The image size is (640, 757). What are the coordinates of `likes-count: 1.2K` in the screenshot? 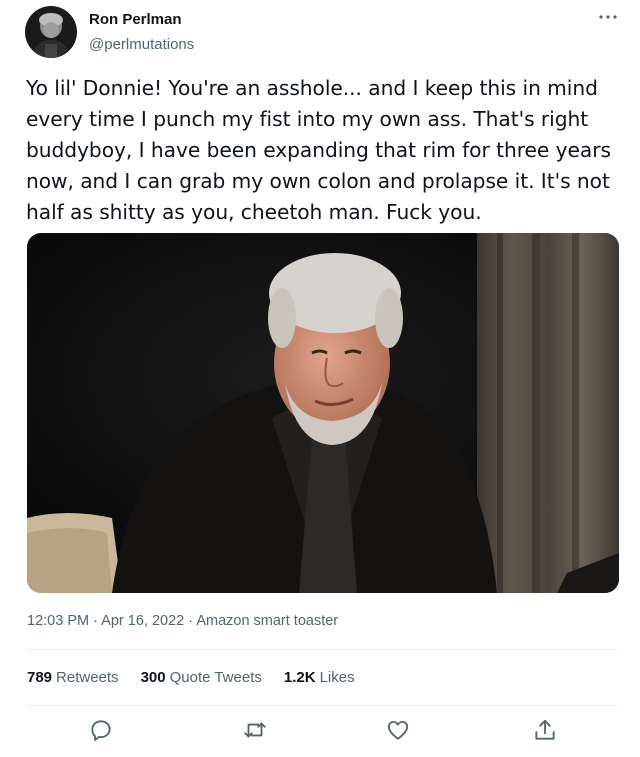 It's located at (299, 677).